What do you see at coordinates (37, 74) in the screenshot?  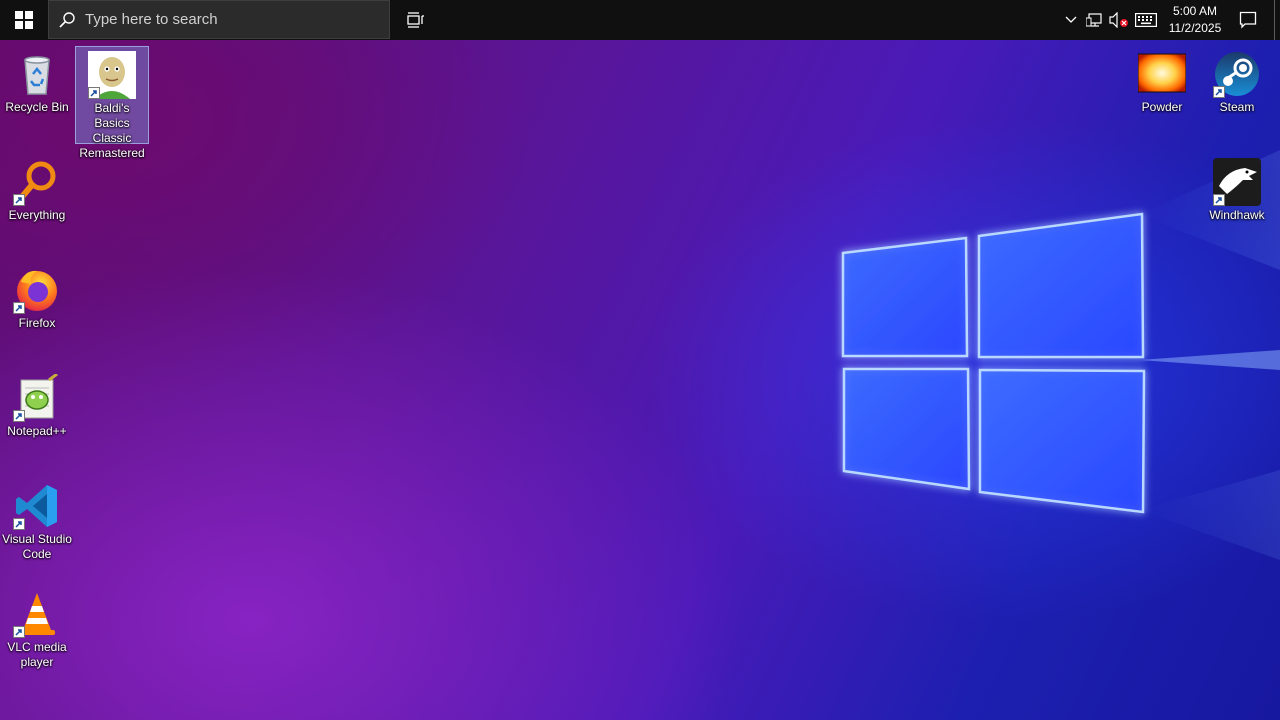 I see `recycle-bin-icon` at bounding box center [37, 74].